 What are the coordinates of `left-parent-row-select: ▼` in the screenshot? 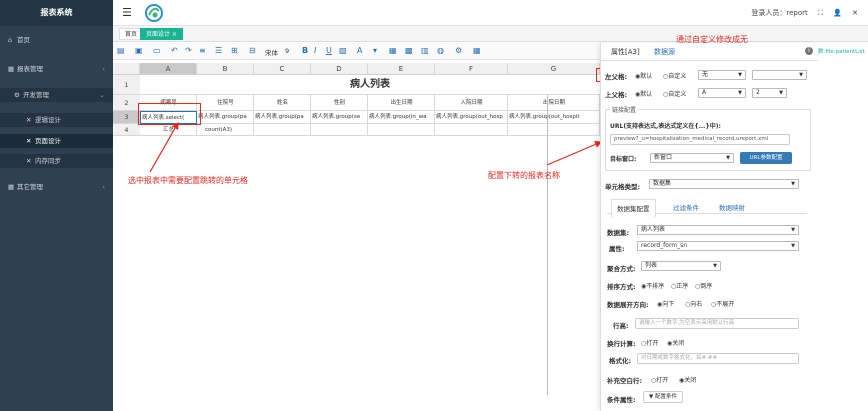 It's located at (779, 75).